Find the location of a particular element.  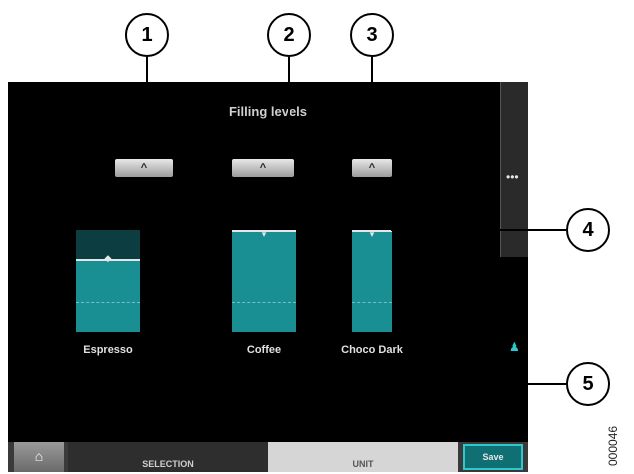

home-button: ⌂ is located at coordinates (39, 457).